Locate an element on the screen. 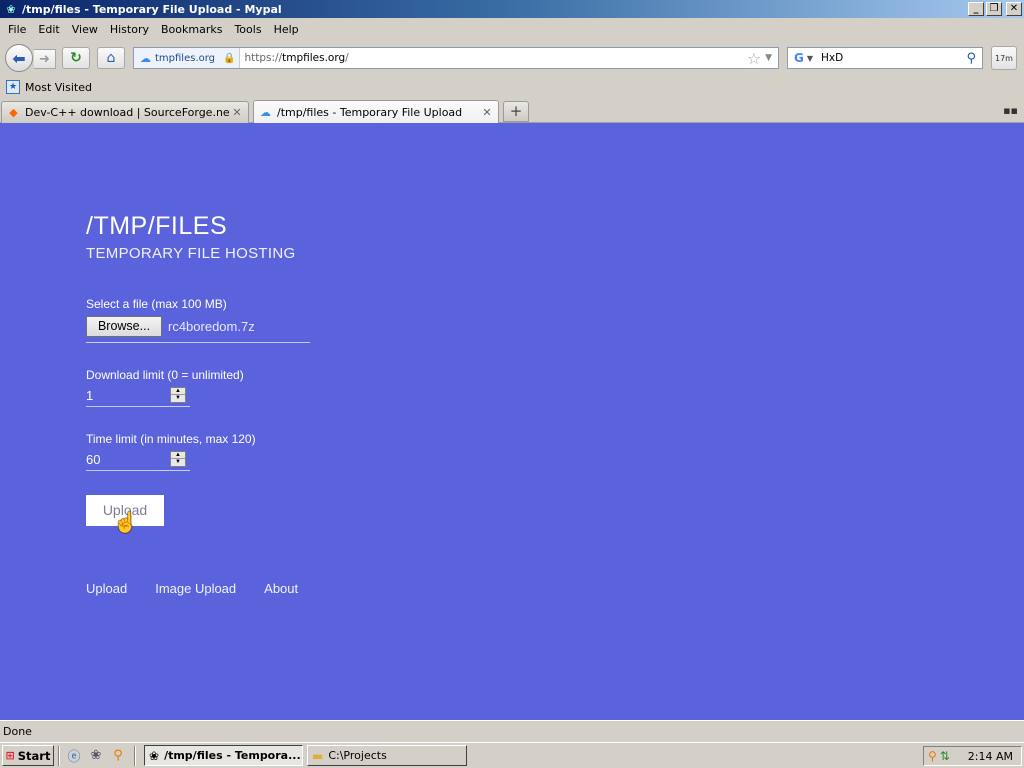 This screenshot has height=768, width=1024. home-button: ⌂ is located at coordinates (111, 58).